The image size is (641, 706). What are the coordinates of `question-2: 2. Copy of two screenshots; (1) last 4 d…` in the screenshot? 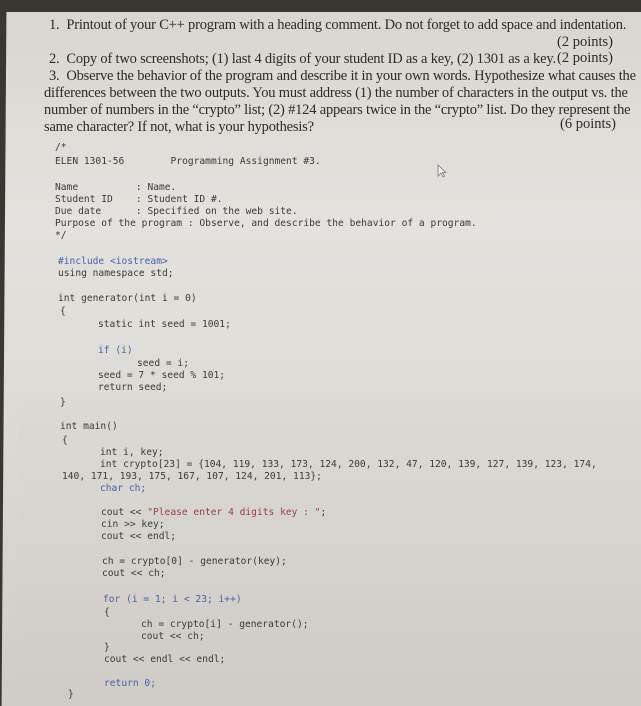 It's located at (302, 59).